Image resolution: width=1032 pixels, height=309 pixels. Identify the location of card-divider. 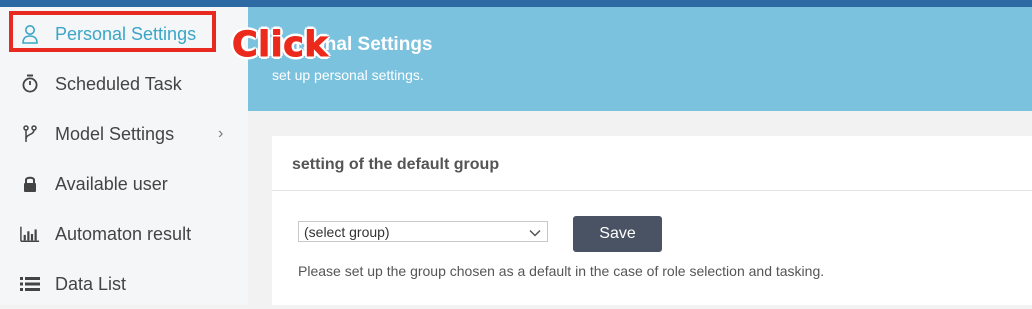
(652, 190).